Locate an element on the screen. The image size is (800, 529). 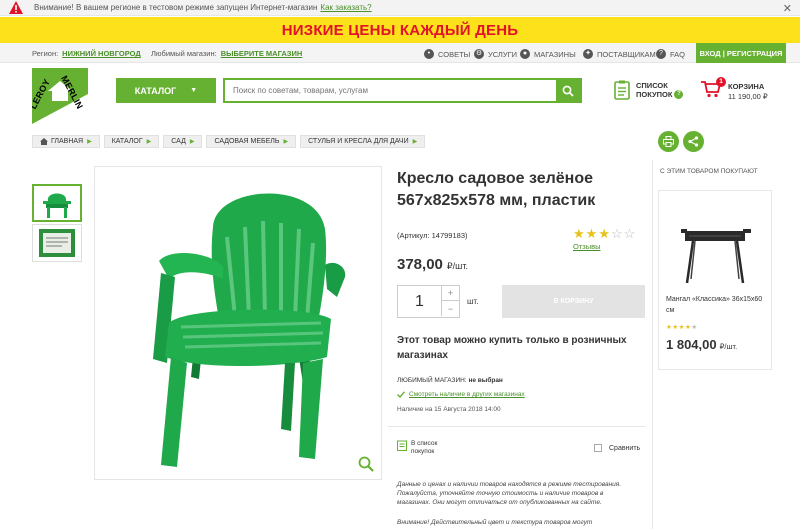
quantity-input: 1 is located at coordinates (419, 301).